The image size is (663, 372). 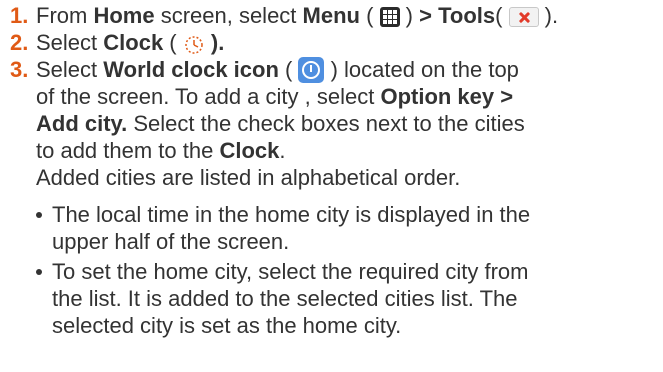 I want to click on step-number: 2., so click(x=19, y=42).